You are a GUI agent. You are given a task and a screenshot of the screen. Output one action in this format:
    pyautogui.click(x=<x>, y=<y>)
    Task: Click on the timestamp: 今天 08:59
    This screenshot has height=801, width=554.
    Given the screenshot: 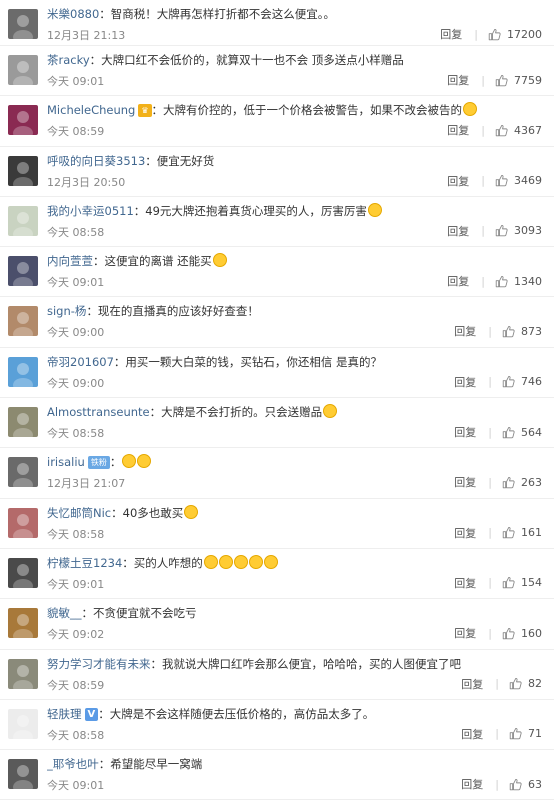 What is the action you would take?
    pyautogui.click(x=76, y=685)
    